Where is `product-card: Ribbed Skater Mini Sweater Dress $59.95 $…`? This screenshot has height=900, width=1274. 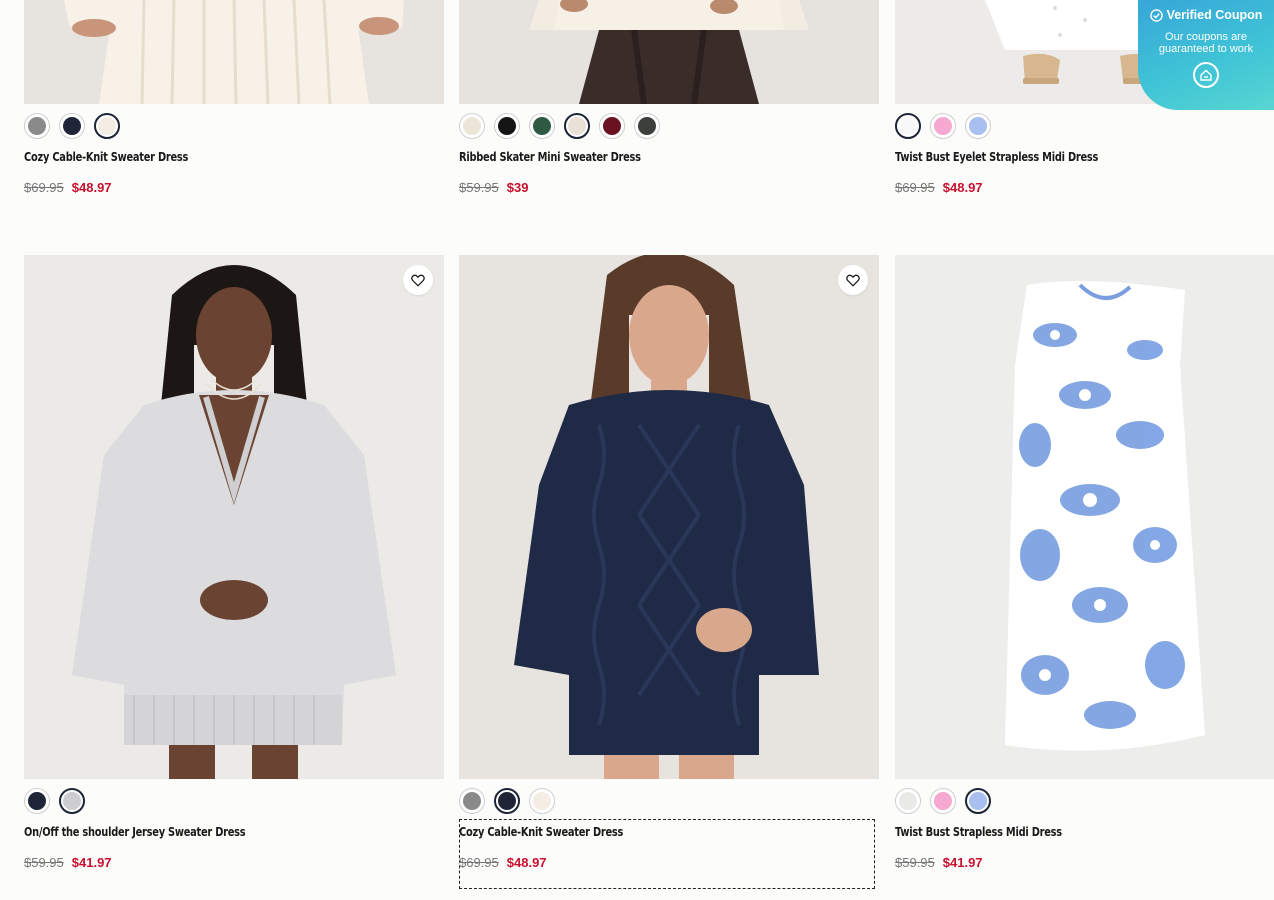 product-card: Ribbed Skater Mini Sweater Dress $59.95 $… is located at coordinates (669, 100).